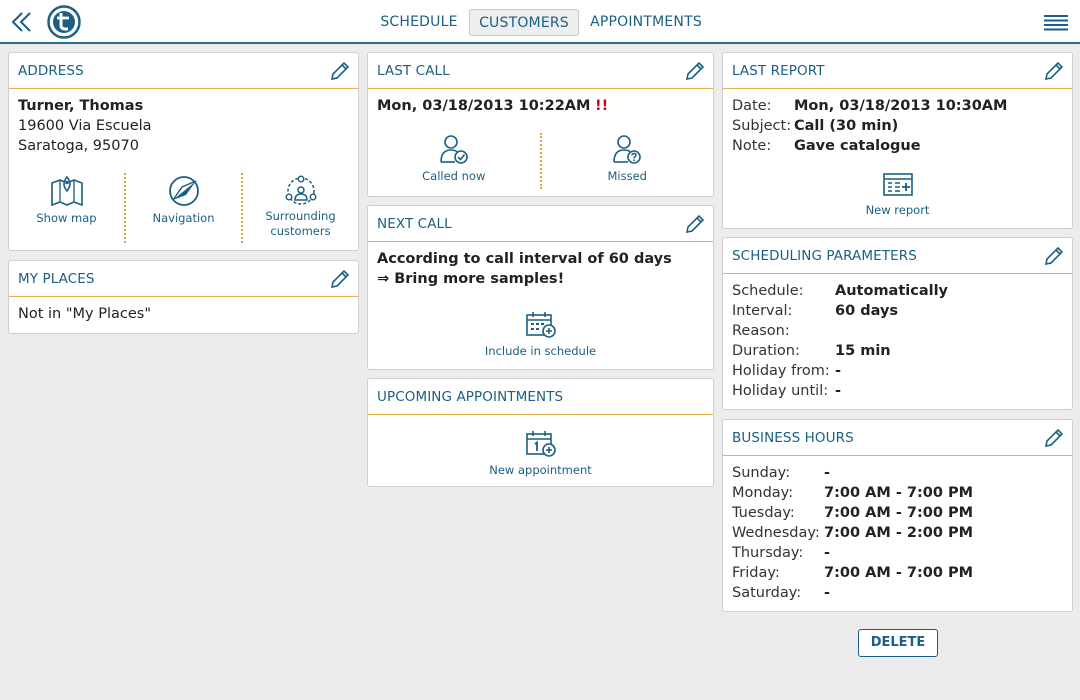 The image size is (1080, 700). Describe the element at coordinates (892, 291) in the screenshot. I see `field-value: Automatically` at that location.